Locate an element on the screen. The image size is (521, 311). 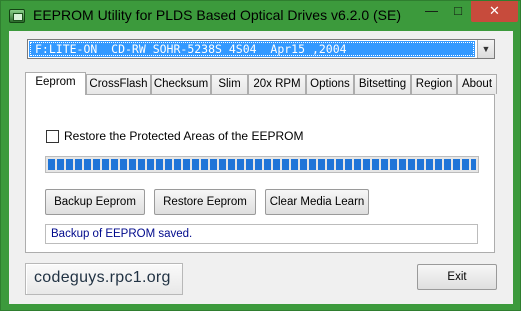
tab-slim: Slim is located at coordinates (229, 84).